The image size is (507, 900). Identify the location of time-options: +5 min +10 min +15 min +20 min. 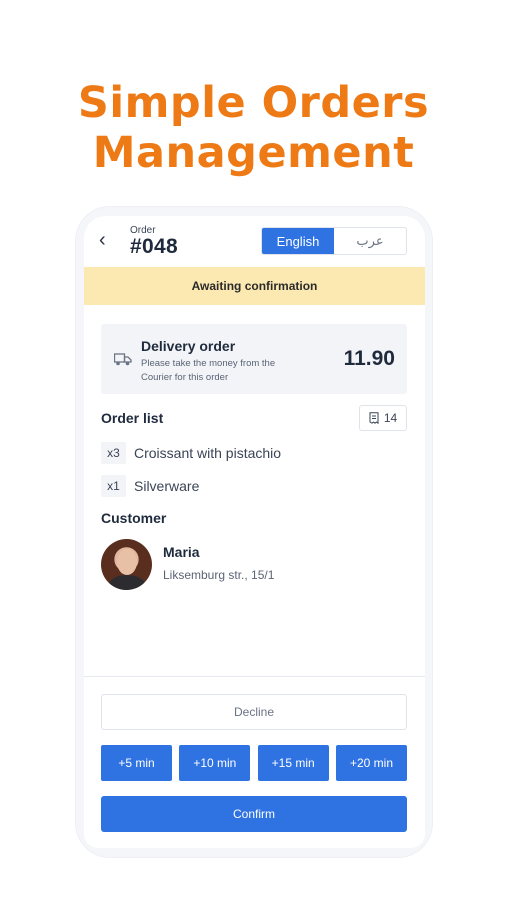
(254, 763).